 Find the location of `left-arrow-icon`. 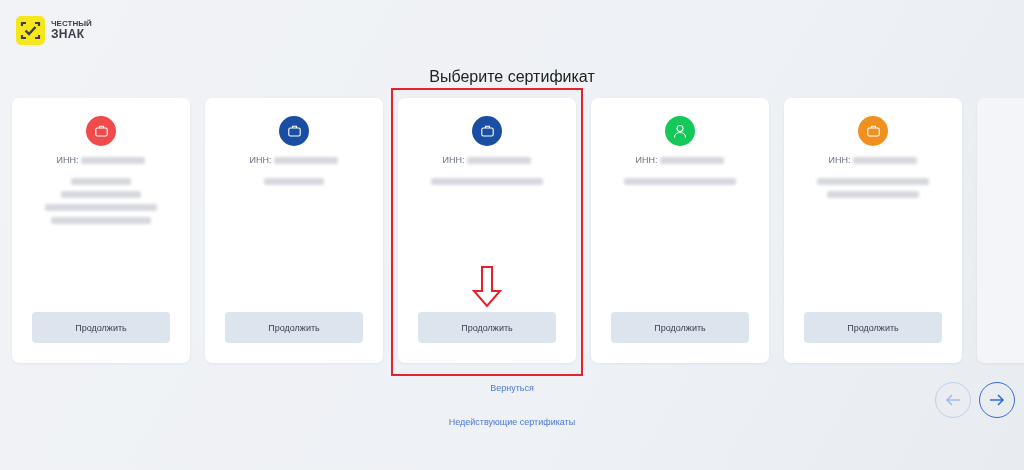

left-arrow-icon is located at coordinates (953, 400).